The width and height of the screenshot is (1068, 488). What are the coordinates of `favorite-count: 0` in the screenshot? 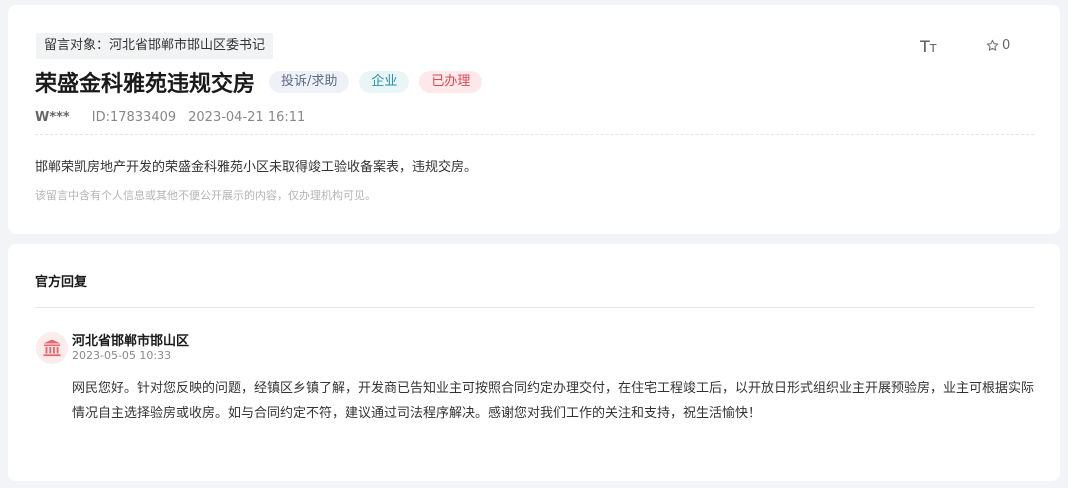 It's located at (1006, 45).